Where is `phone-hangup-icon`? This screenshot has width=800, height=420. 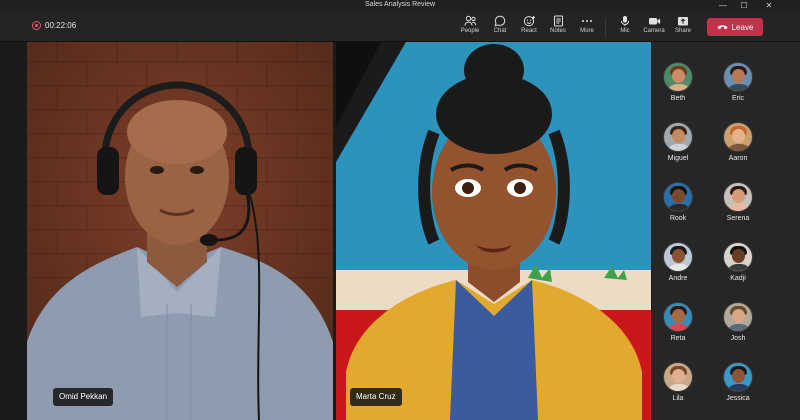 phone-hangup-icon is located at coordinates (722, 27).